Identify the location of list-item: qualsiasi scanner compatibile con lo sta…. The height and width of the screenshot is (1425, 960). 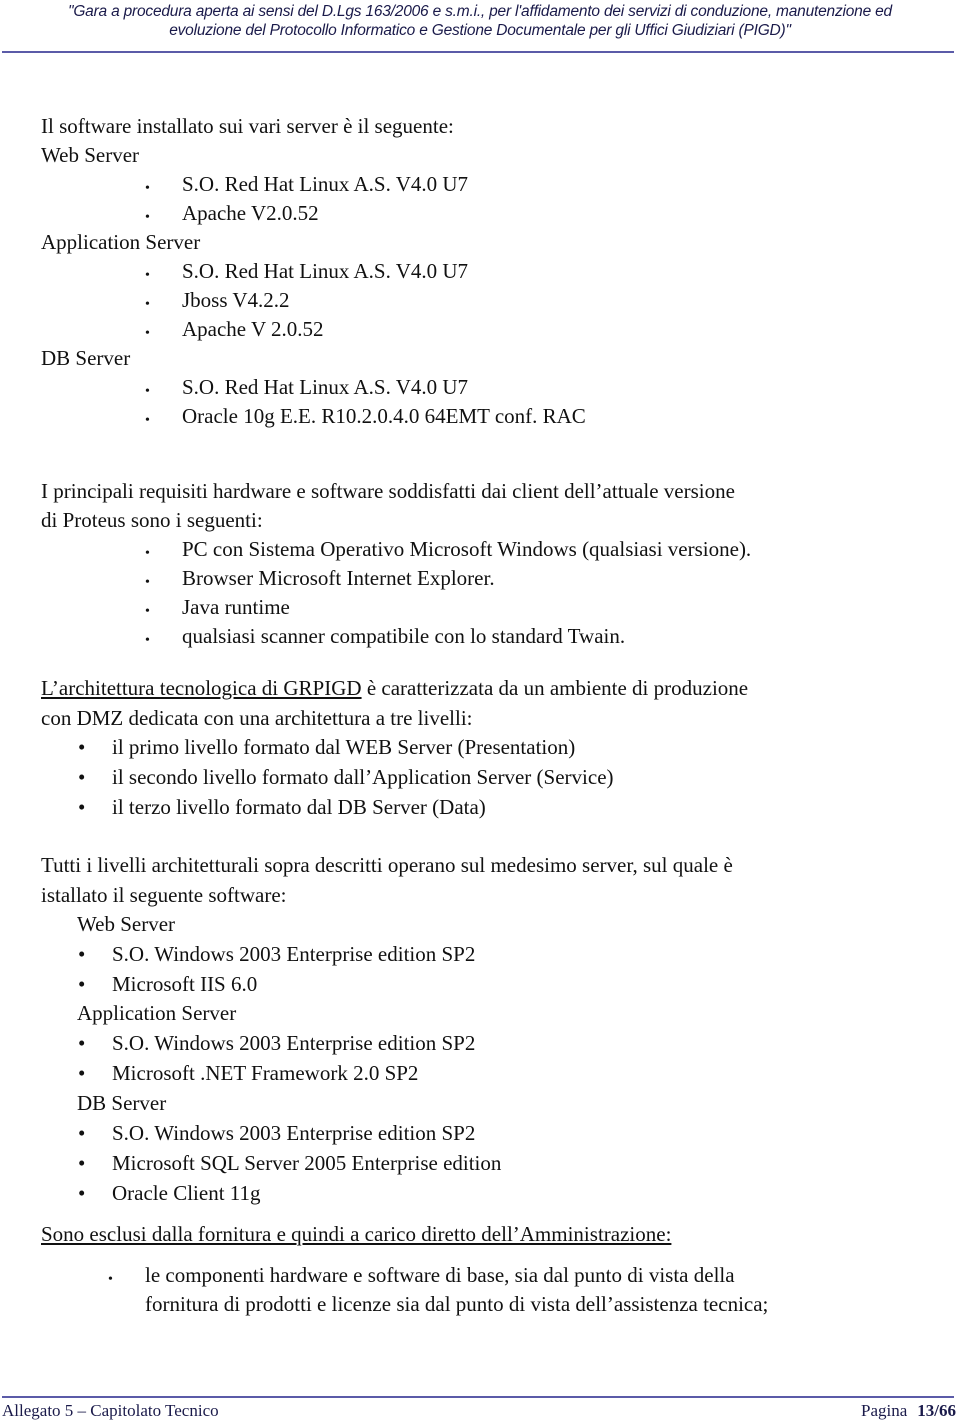
(404, 636).